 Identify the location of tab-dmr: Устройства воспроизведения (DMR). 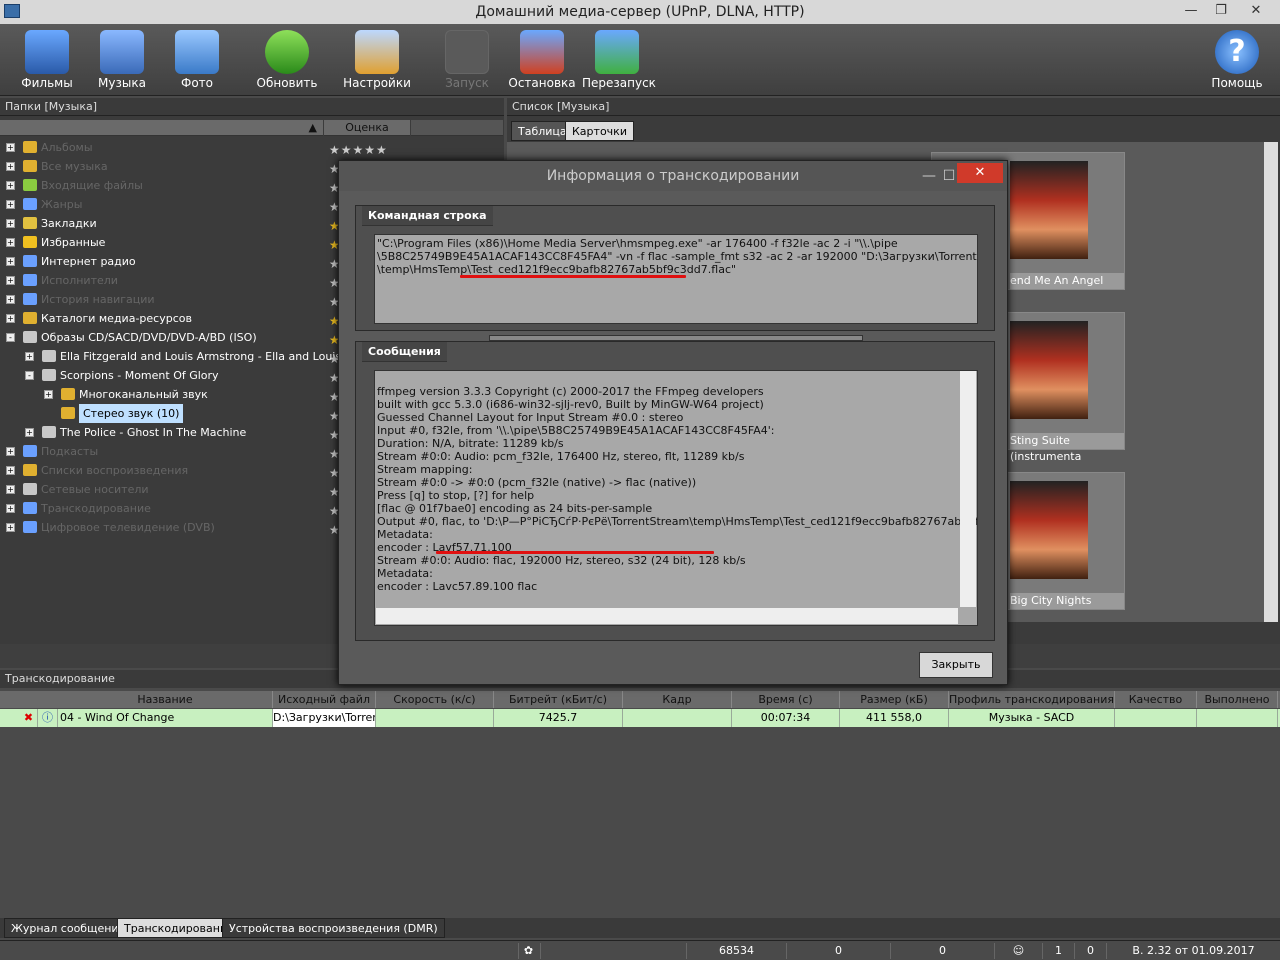
(333, 928).